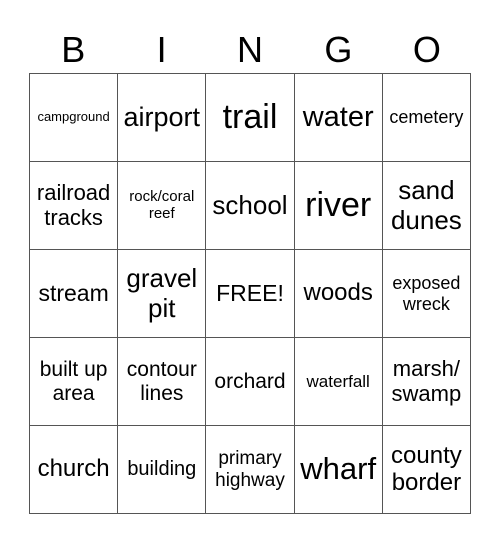  I want to click on bingo-cell: airport, so click(162, 118).